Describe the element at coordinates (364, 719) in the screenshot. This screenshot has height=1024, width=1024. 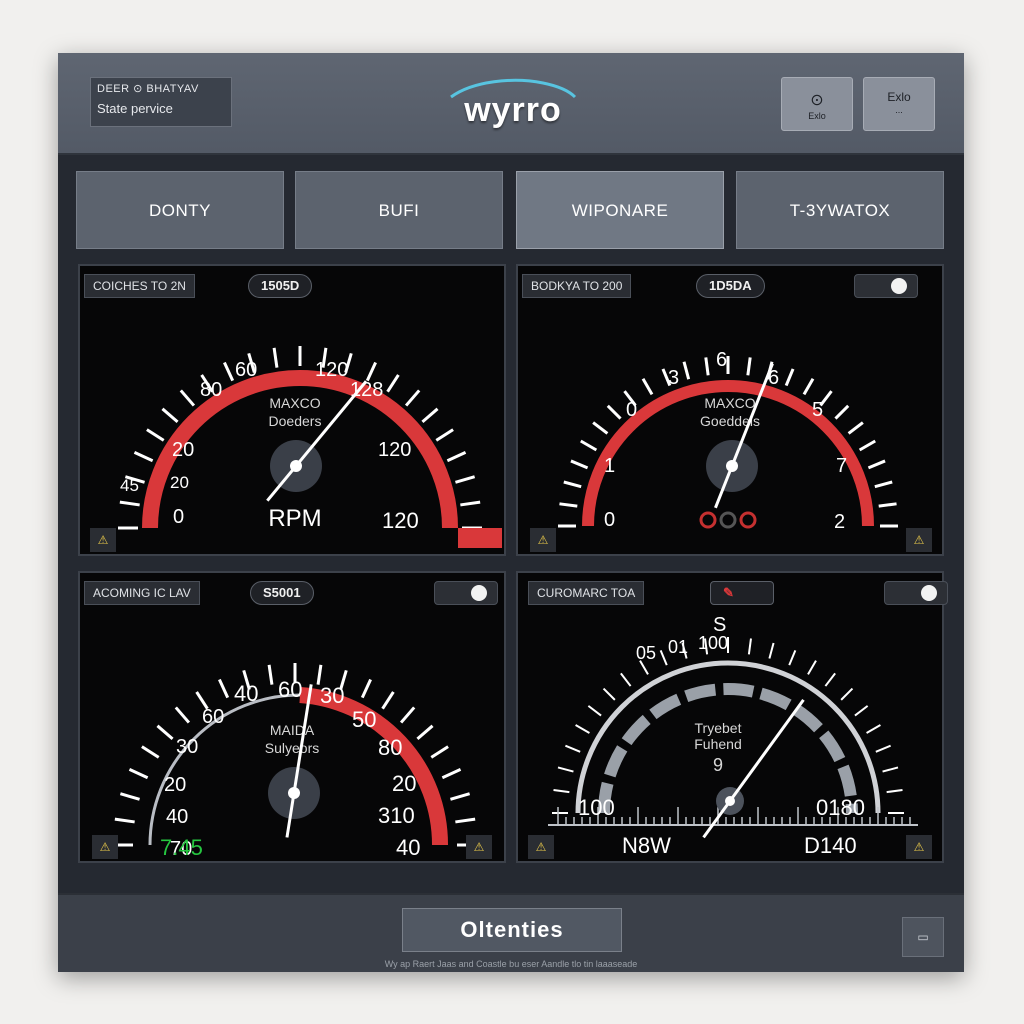
I see `tick-label: 50` at that location.